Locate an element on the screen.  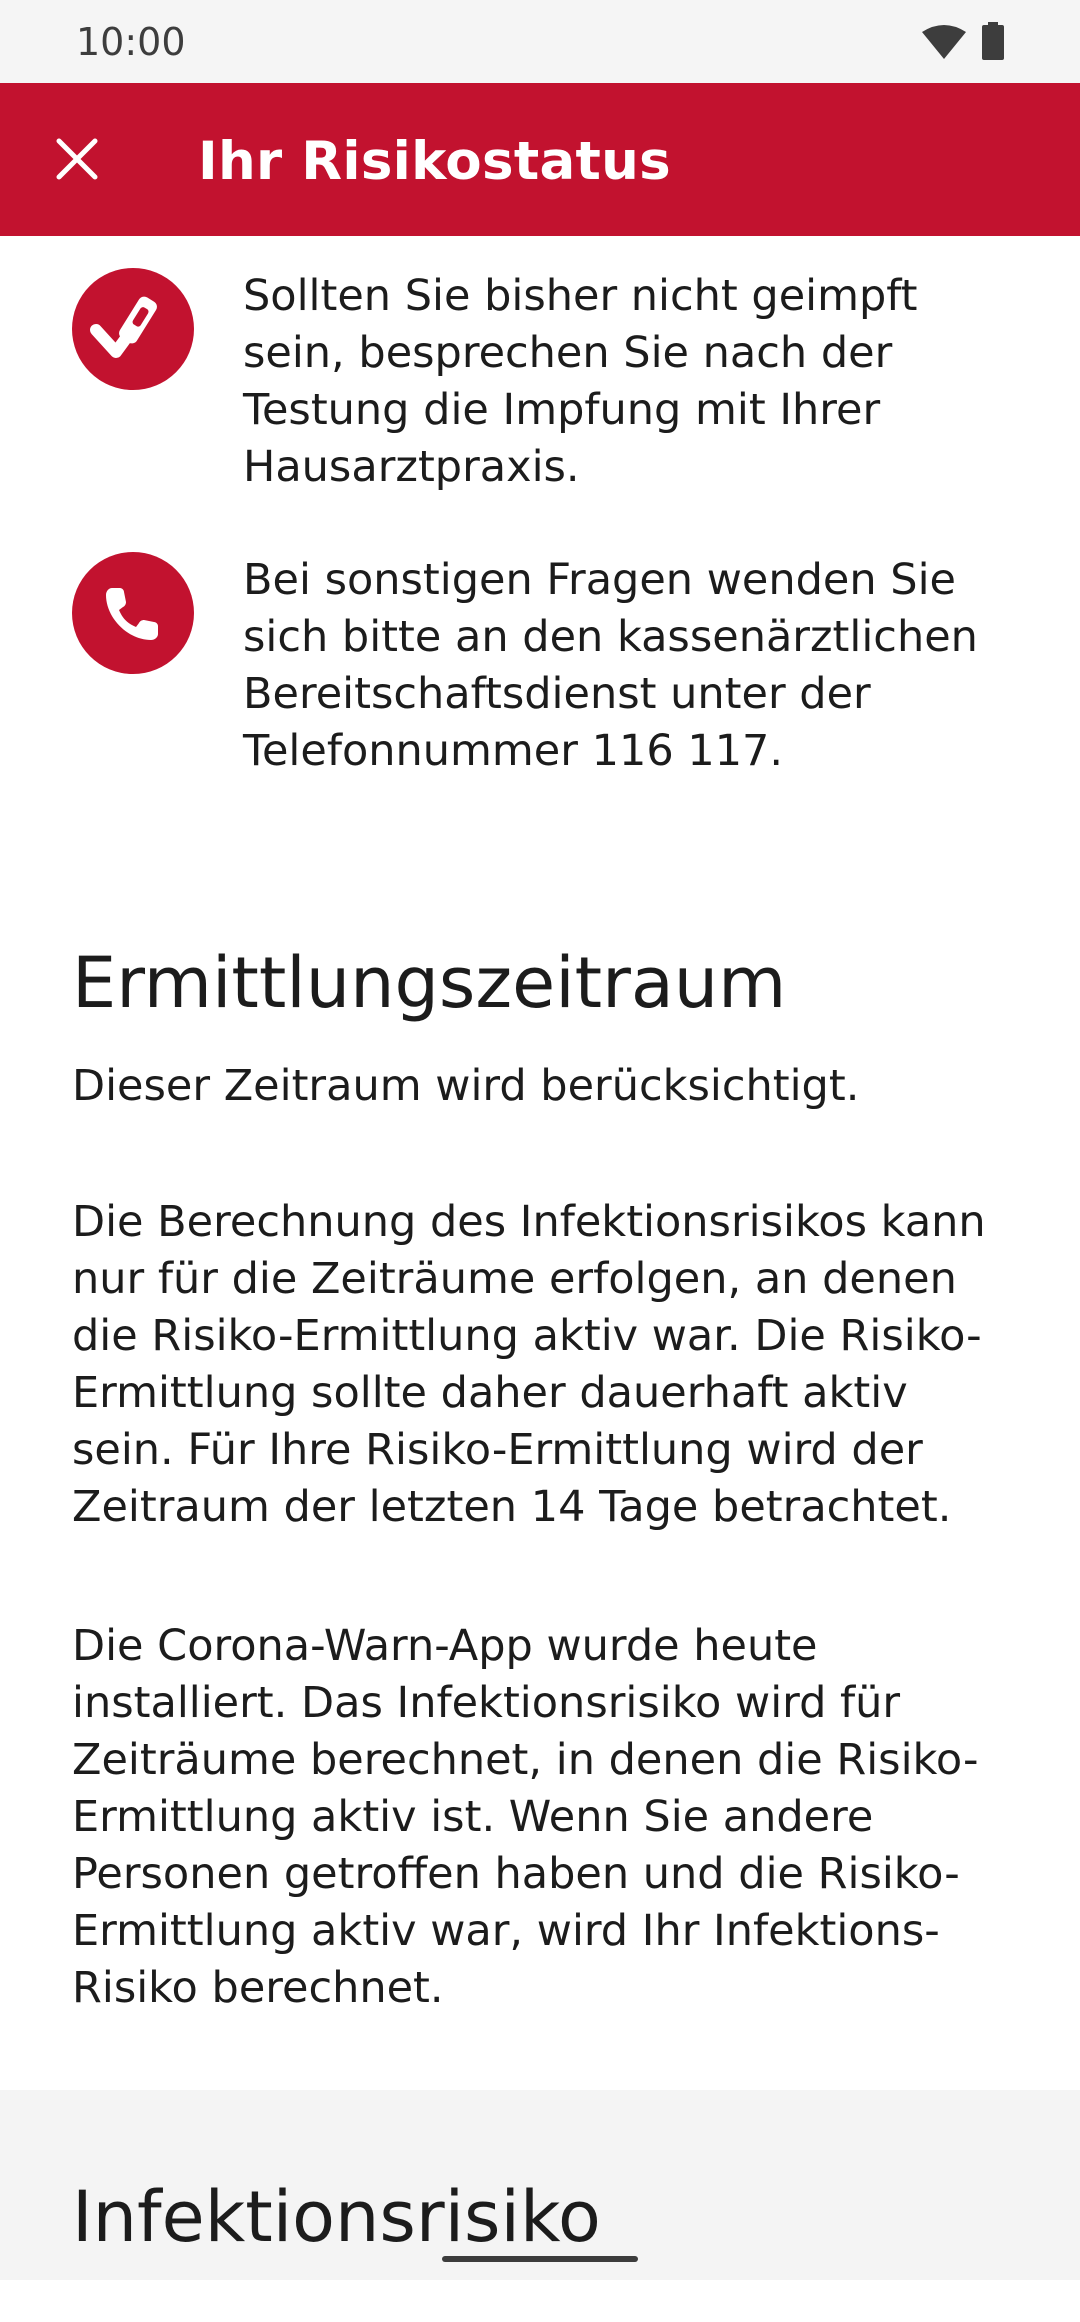
home-indicator is located at coordinates (540, 2259).